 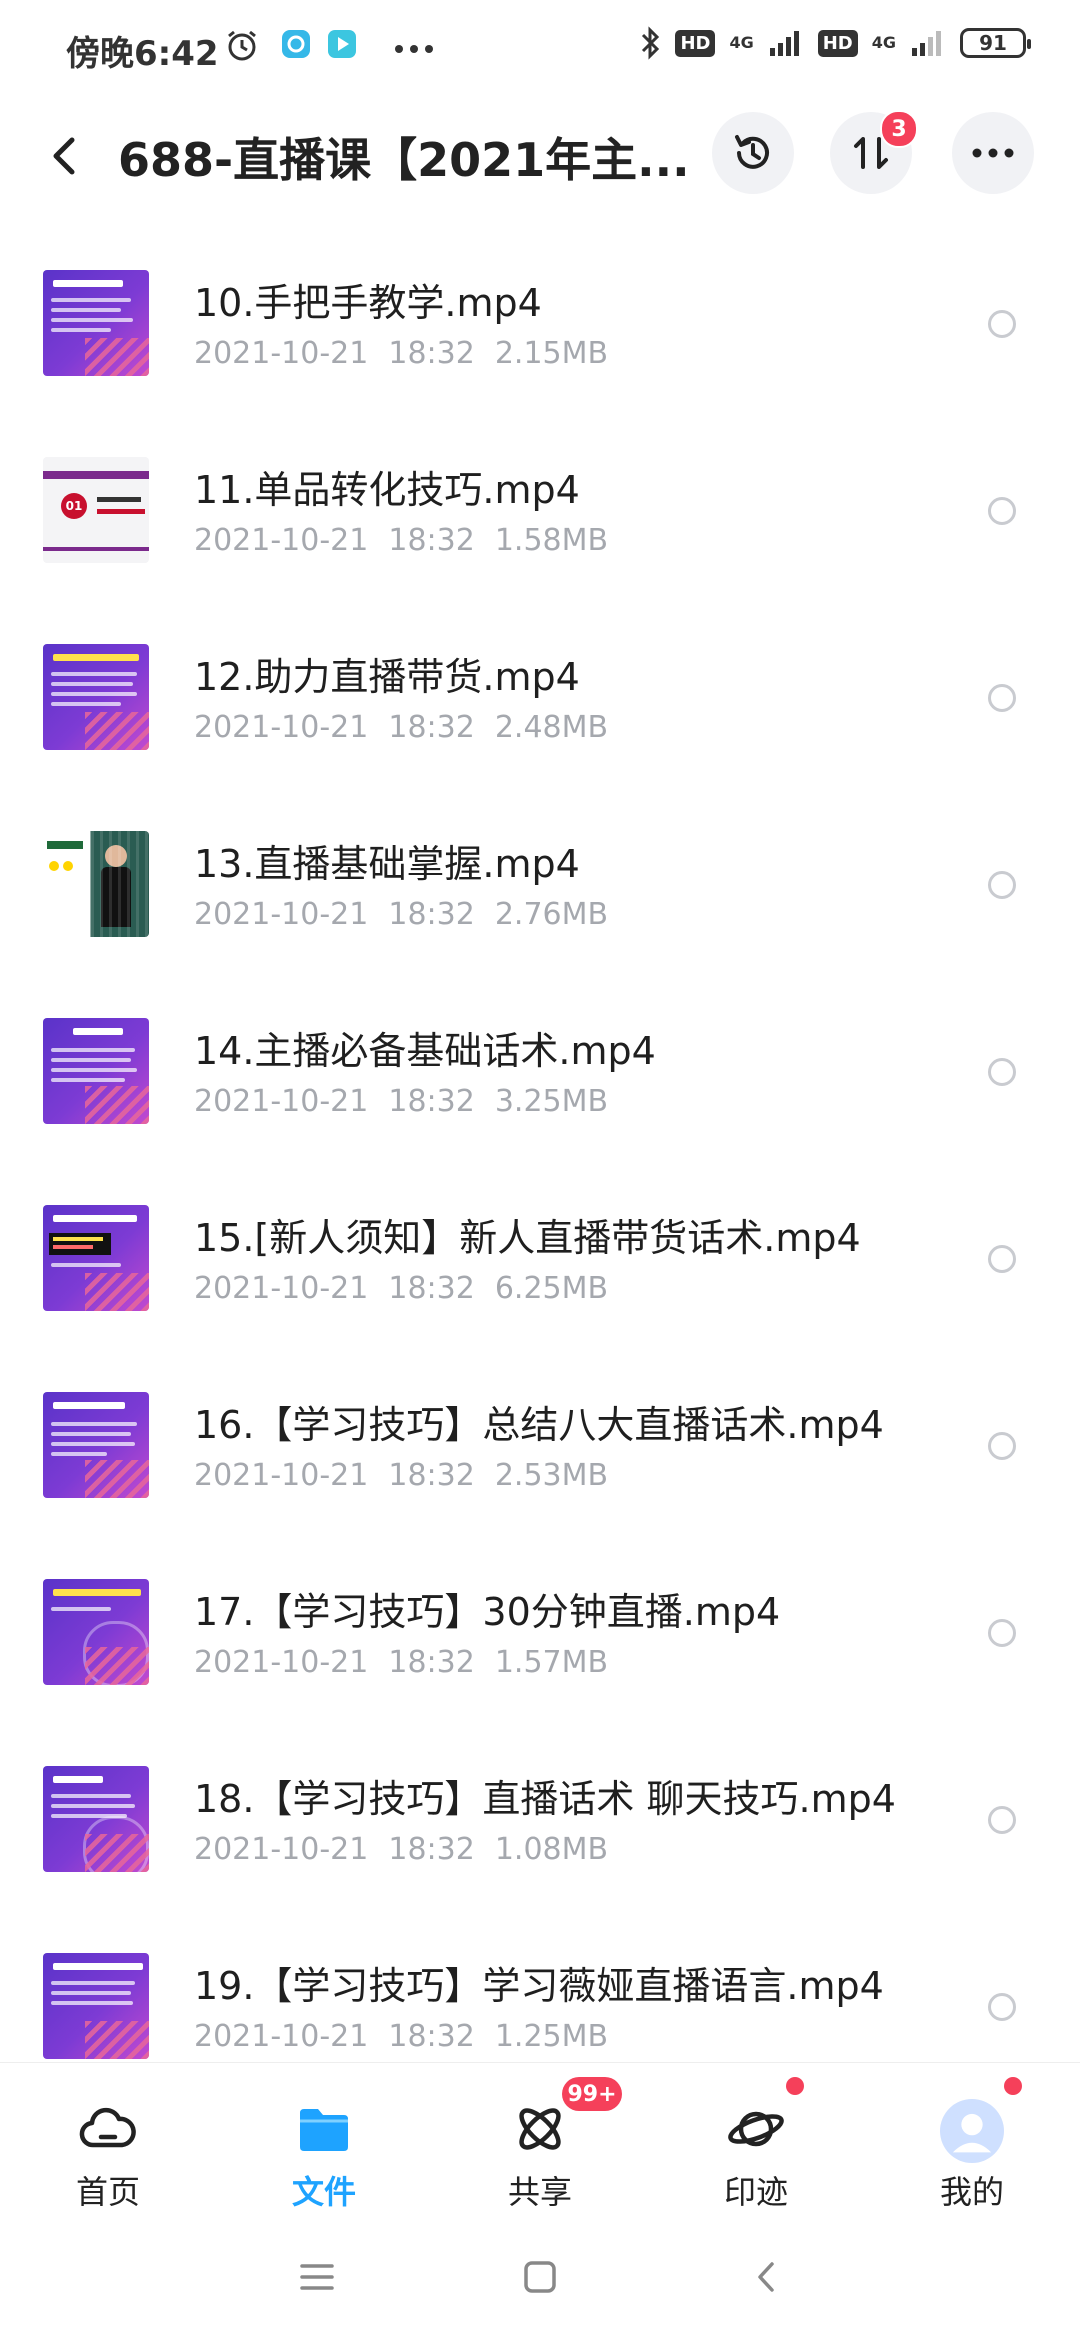 I want to click on more-notifications-icon, so click(x=414, y=49).